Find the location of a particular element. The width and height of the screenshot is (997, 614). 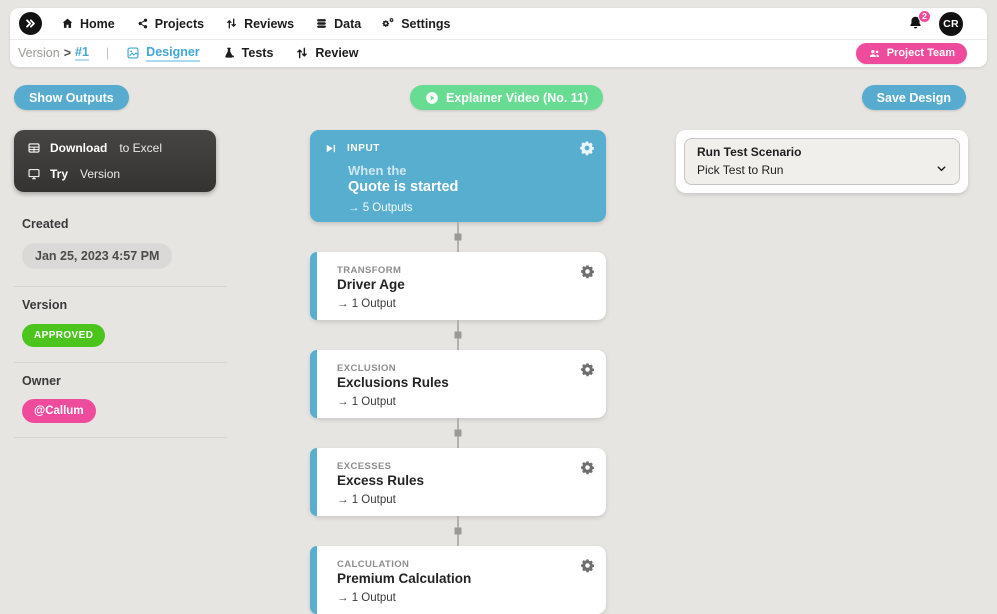

tab-designer: Designer is located at coordinates (163, 53).